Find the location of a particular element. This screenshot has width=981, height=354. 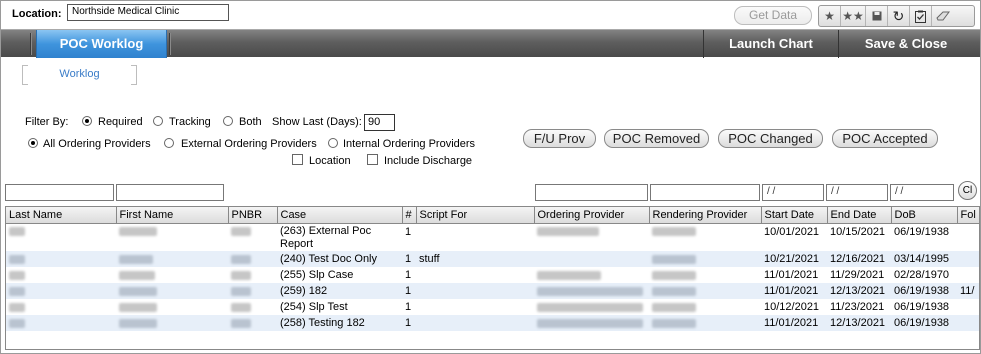

internal-providers-radio is located at coordinates (333, 143).